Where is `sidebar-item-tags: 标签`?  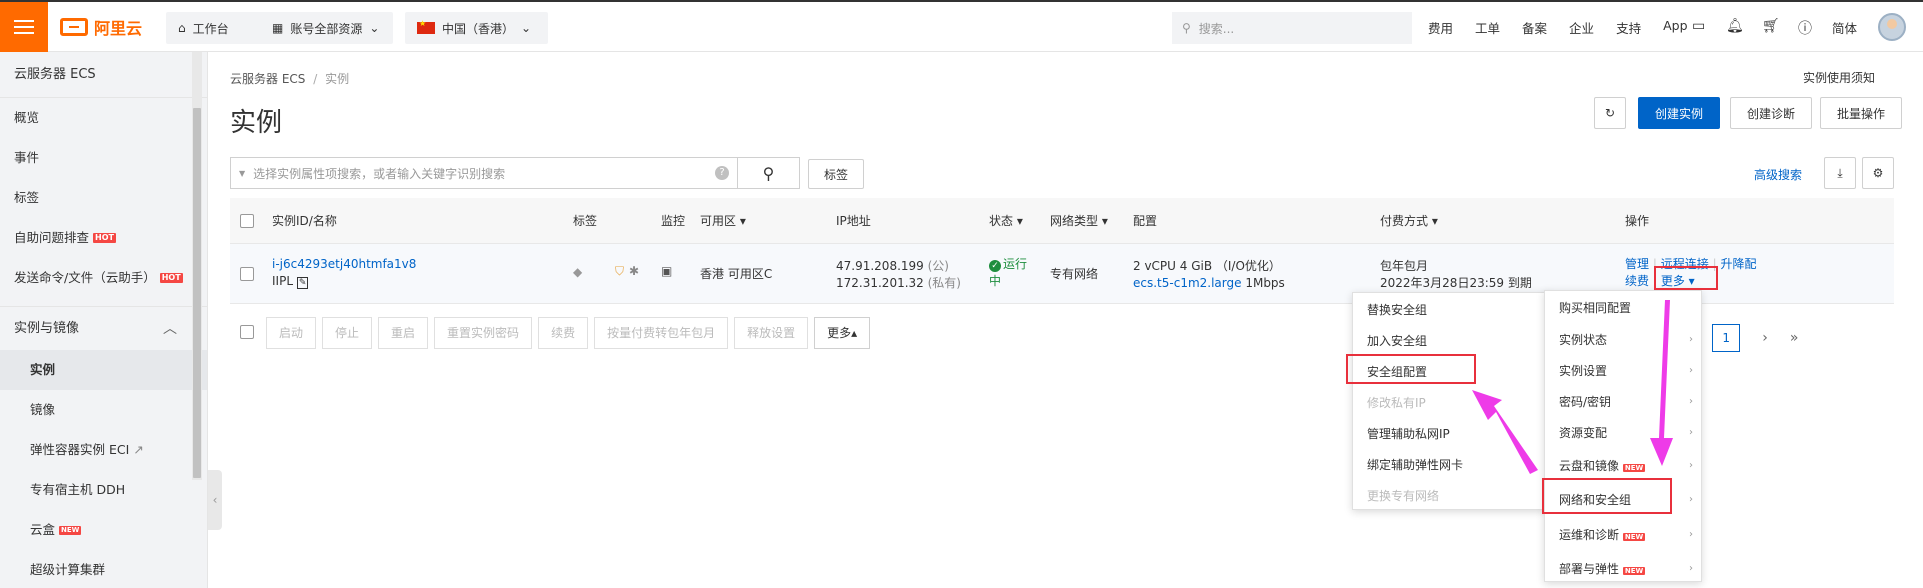
sidebar-item-tags: 标签 is located at coordinates (103, 198).